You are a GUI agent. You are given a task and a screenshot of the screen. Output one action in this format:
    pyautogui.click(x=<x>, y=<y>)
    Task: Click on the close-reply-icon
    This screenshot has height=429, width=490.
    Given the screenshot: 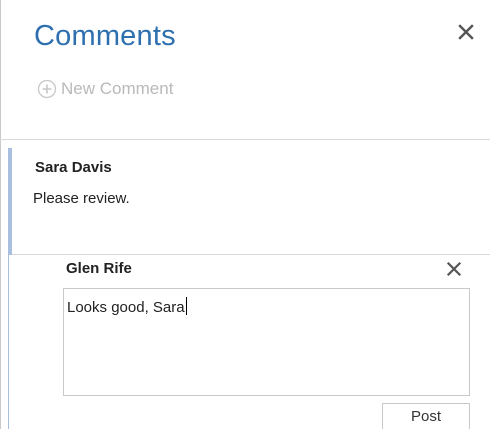 What is the action you would take?
    pyautogui.click(x=454, y=269)
    